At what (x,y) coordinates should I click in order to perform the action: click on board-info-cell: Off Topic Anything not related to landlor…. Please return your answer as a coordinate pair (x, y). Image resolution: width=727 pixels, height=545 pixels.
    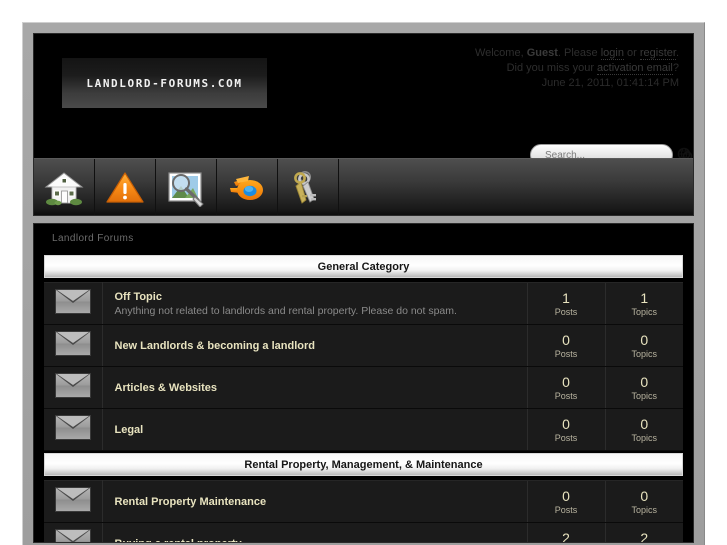
    Looking at the image, I should click on (314, 303).